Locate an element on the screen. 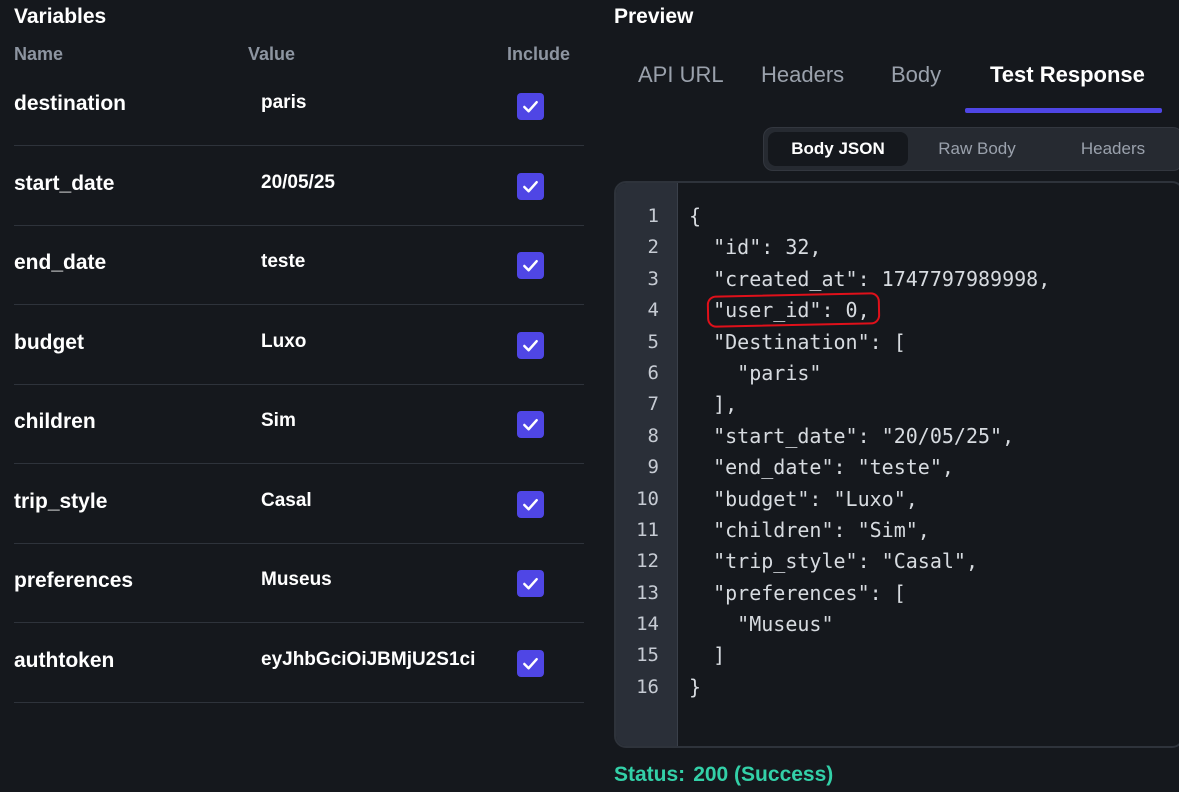 The image size is (1179, 792). code-line: 15 ] is located at coordinates (897, 655).